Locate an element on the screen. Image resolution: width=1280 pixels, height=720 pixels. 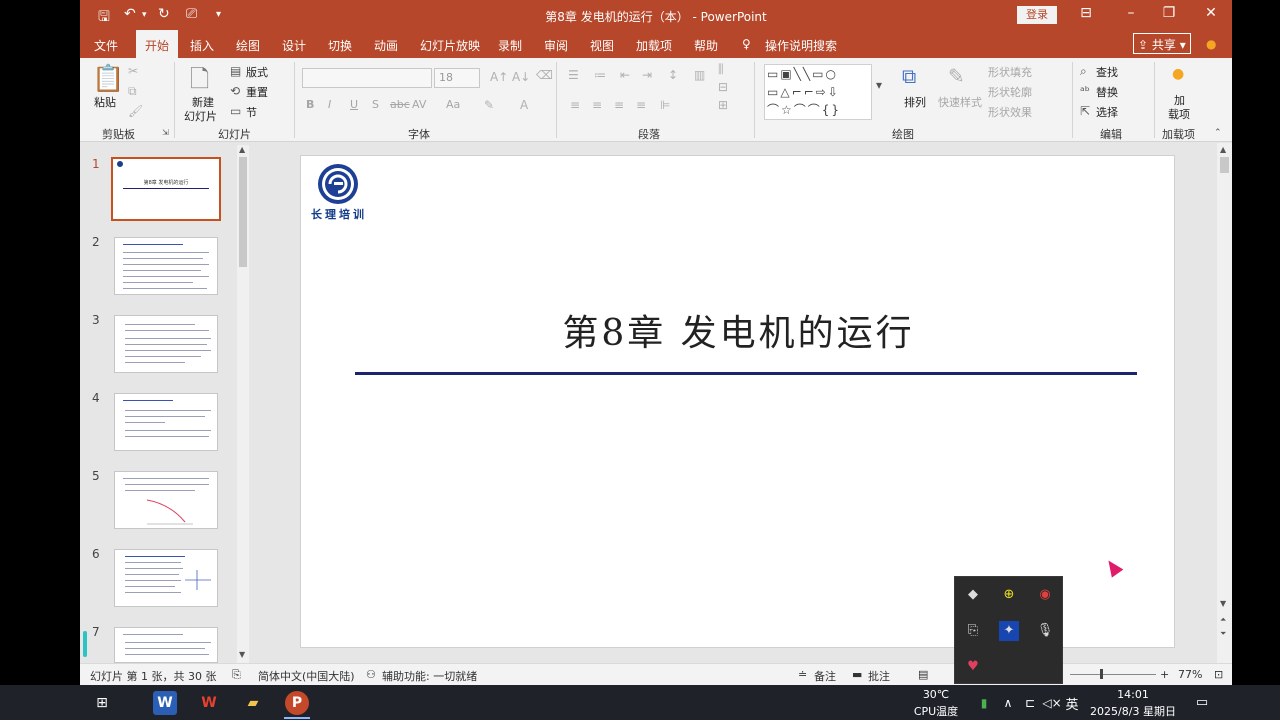
shadow-button: S is located at coordinates (375, 104).